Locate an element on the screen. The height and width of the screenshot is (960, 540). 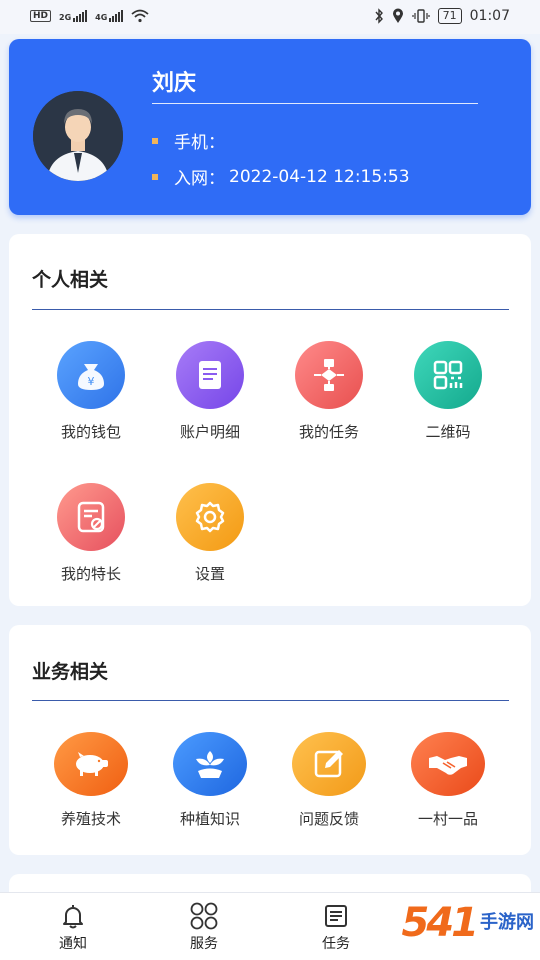
user-name: 刘庆 is located at coordinates (174, 83).